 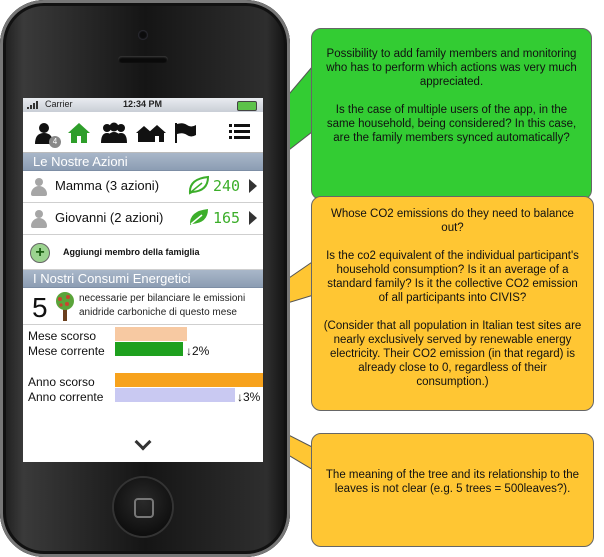 What do you see at coordinates (66, 351) in the screenshot?
I see `current-month-label: Mese corrente` at bounding box center [66, 351].